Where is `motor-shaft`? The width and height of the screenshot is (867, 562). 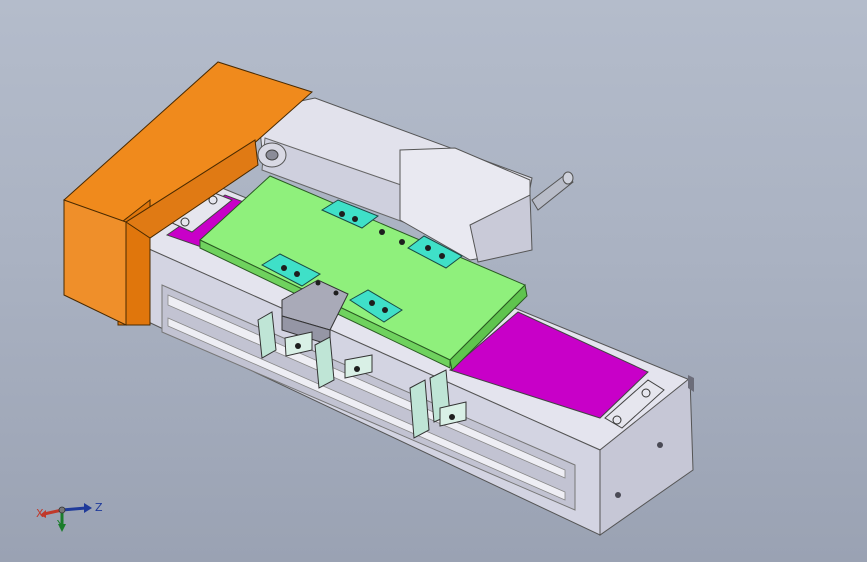
motor-shaft is located at coordinates (552, 191).